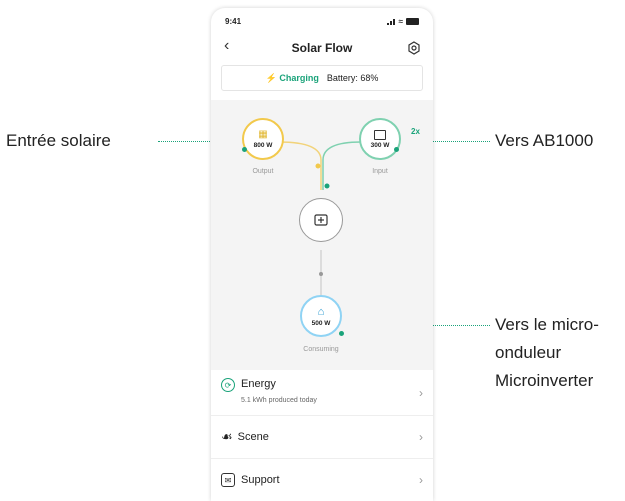 Image resolution: width=625 pixels, height=501 pixels. Describe the element at coordinates (233, 21) in the screenshot. I see `status-time: 9:41` at that location.